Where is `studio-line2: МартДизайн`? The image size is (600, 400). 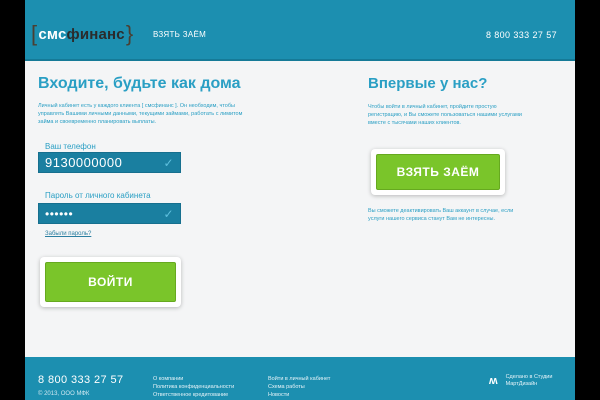
studio-line2: МартДизайн is located at coordinates (521, 384).